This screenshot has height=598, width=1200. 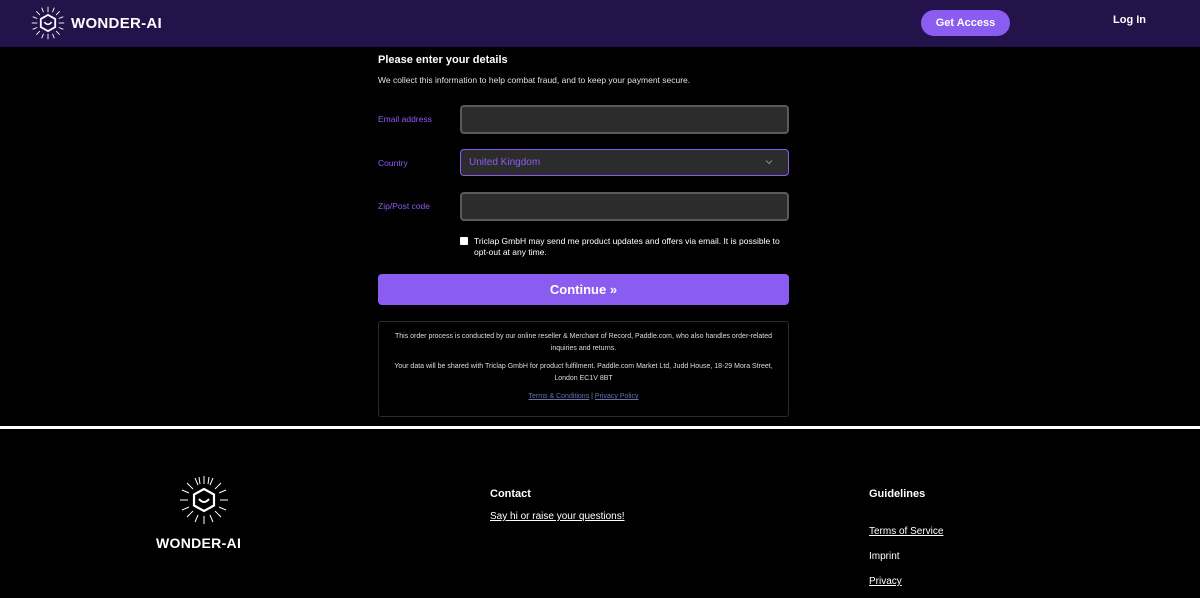 What do you see at coordinates (624, 162) in the screenshot?
I see `country-select: United Kingdom` at bounding box center [624, 162].